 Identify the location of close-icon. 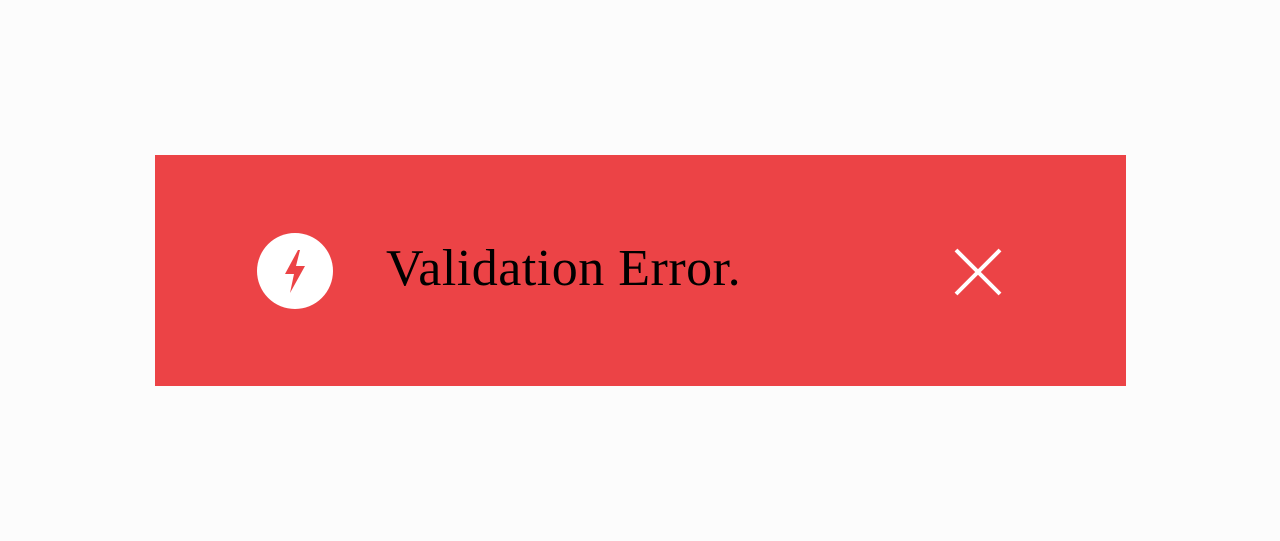
(978, 272).